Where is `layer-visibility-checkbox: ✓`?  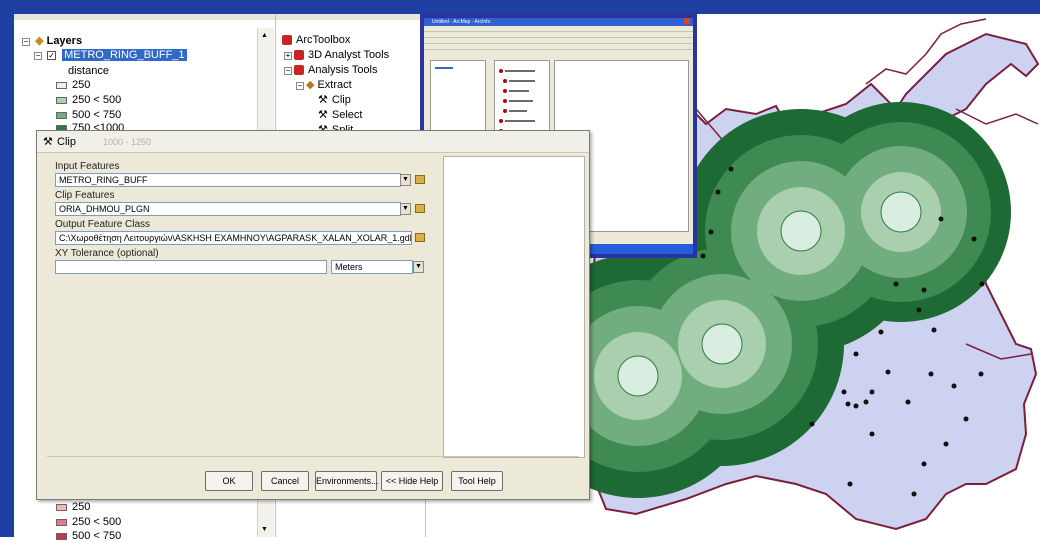 layer-visibility-checkbox: ✓ is located at coordinates (52, 55).